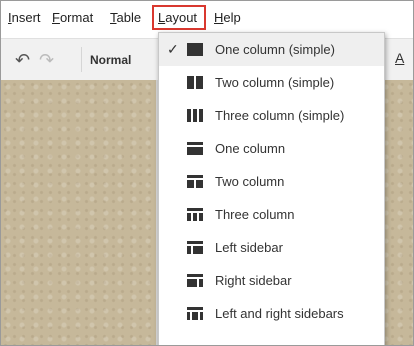 The width and height of the screenshot is (414, 346). What do you see at coordinates (250, 148) in the screenshot?
I see `menu-item-label: One column` at bounding box center [250, 148].